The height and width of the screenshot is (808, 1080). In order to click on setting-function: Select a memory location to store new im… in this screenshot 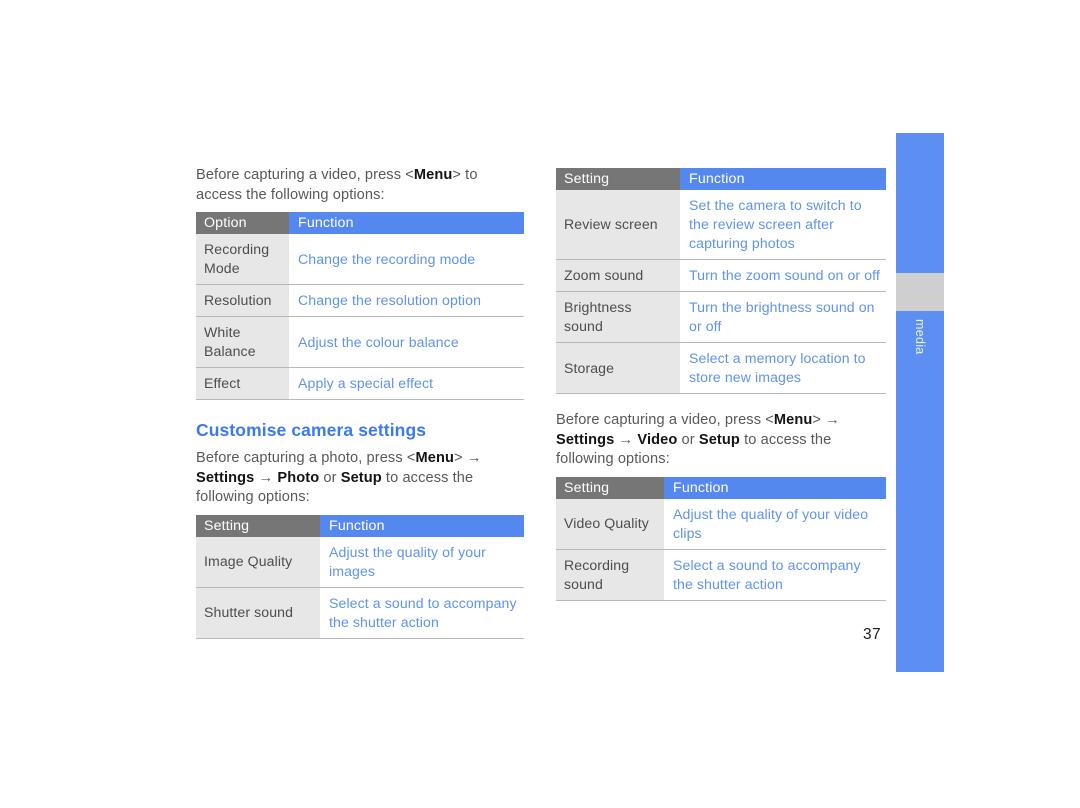, I will do `click(783, 368)`.